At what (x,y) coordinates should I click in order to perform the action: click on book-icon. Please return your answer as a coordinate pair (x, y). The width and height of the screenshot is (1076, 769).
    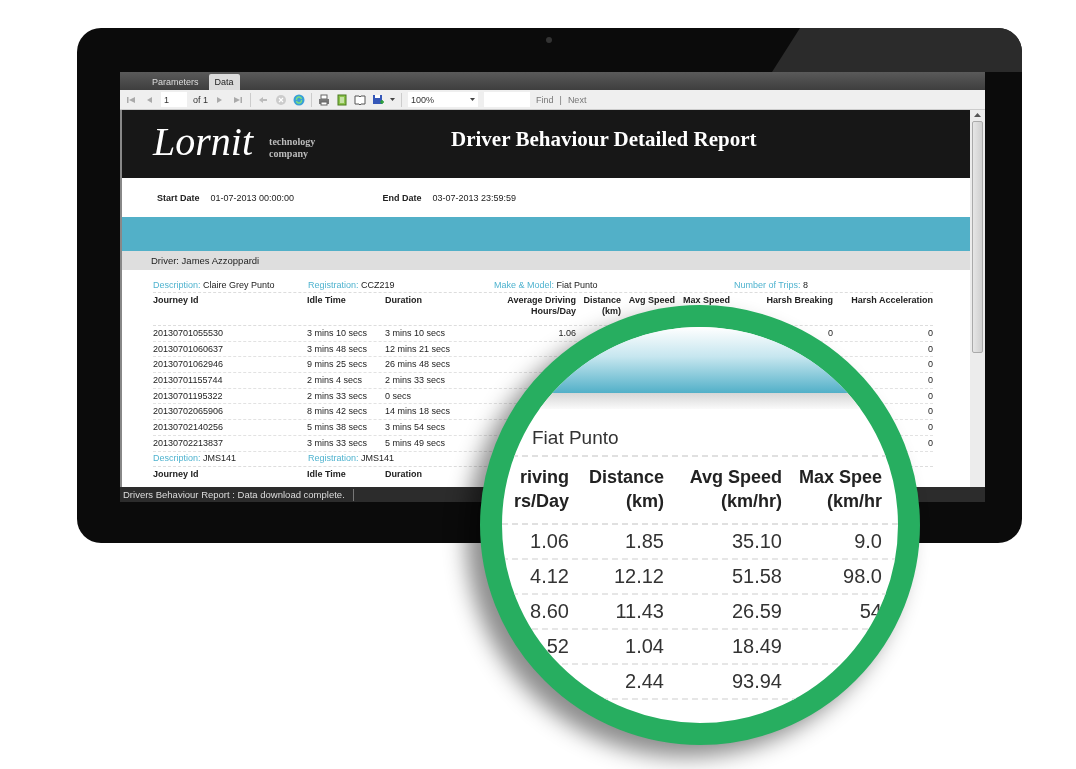
    Looking at the image, I should click on (360, 99).